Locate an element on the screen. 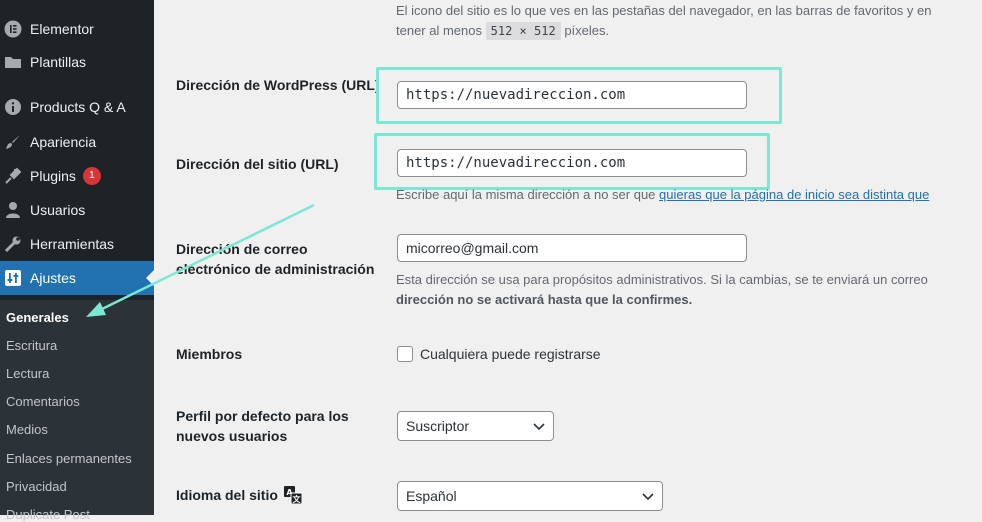 The height and width of the screenshot is (522, 982). site-url-input: https://nuevadireccion.com is located at coordinates (572, 163).